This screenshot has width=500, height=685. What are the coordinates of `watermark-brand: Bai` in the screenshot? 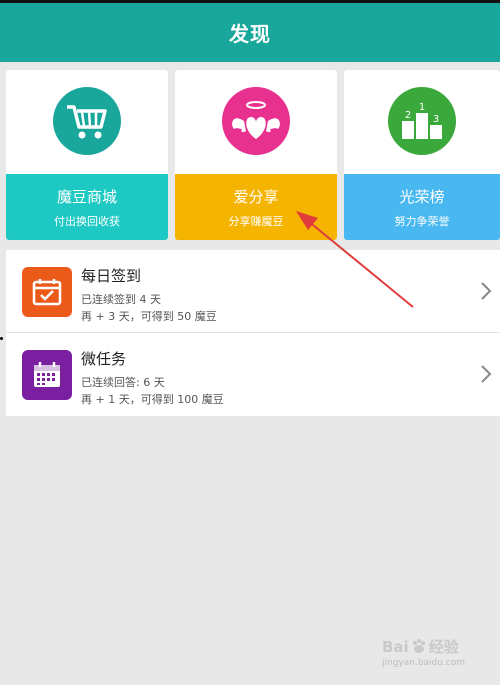 It's located at (395, 646).